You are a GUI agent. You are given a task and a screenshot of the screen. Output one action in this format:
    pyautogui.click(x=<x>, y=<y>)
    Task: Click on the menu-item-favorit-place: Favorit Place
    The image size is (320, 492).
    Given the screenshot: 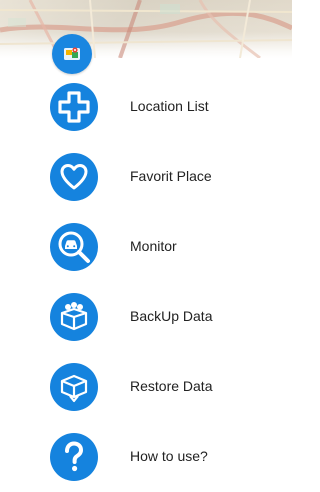 What is the action you would take?
    pyautogui.click(x=146, y=178)
    